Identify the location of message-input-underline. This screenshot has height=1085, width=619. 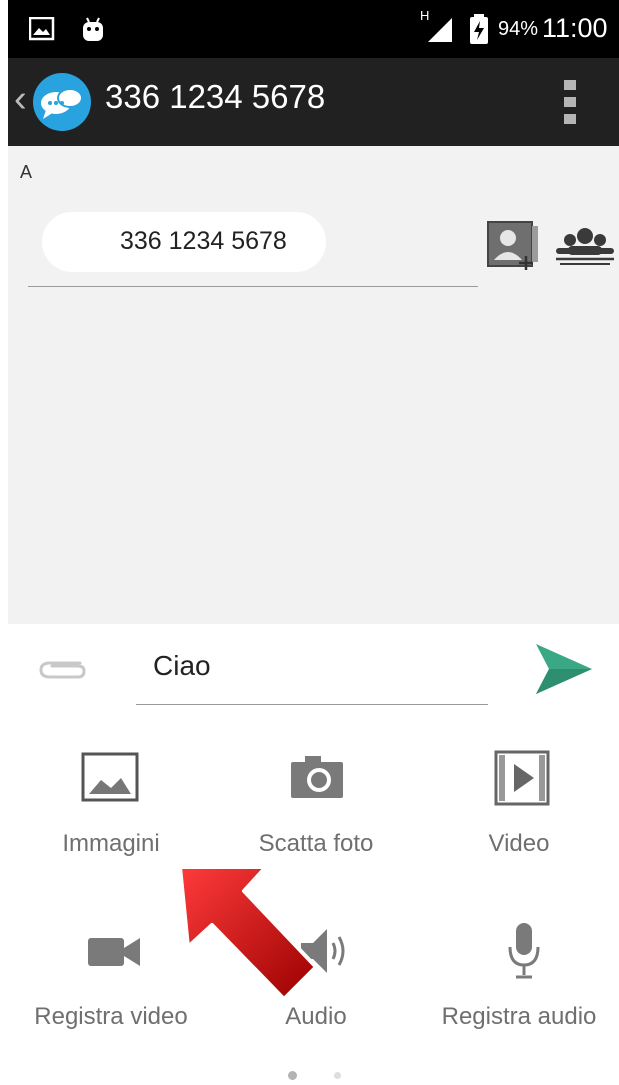
(312, 704).